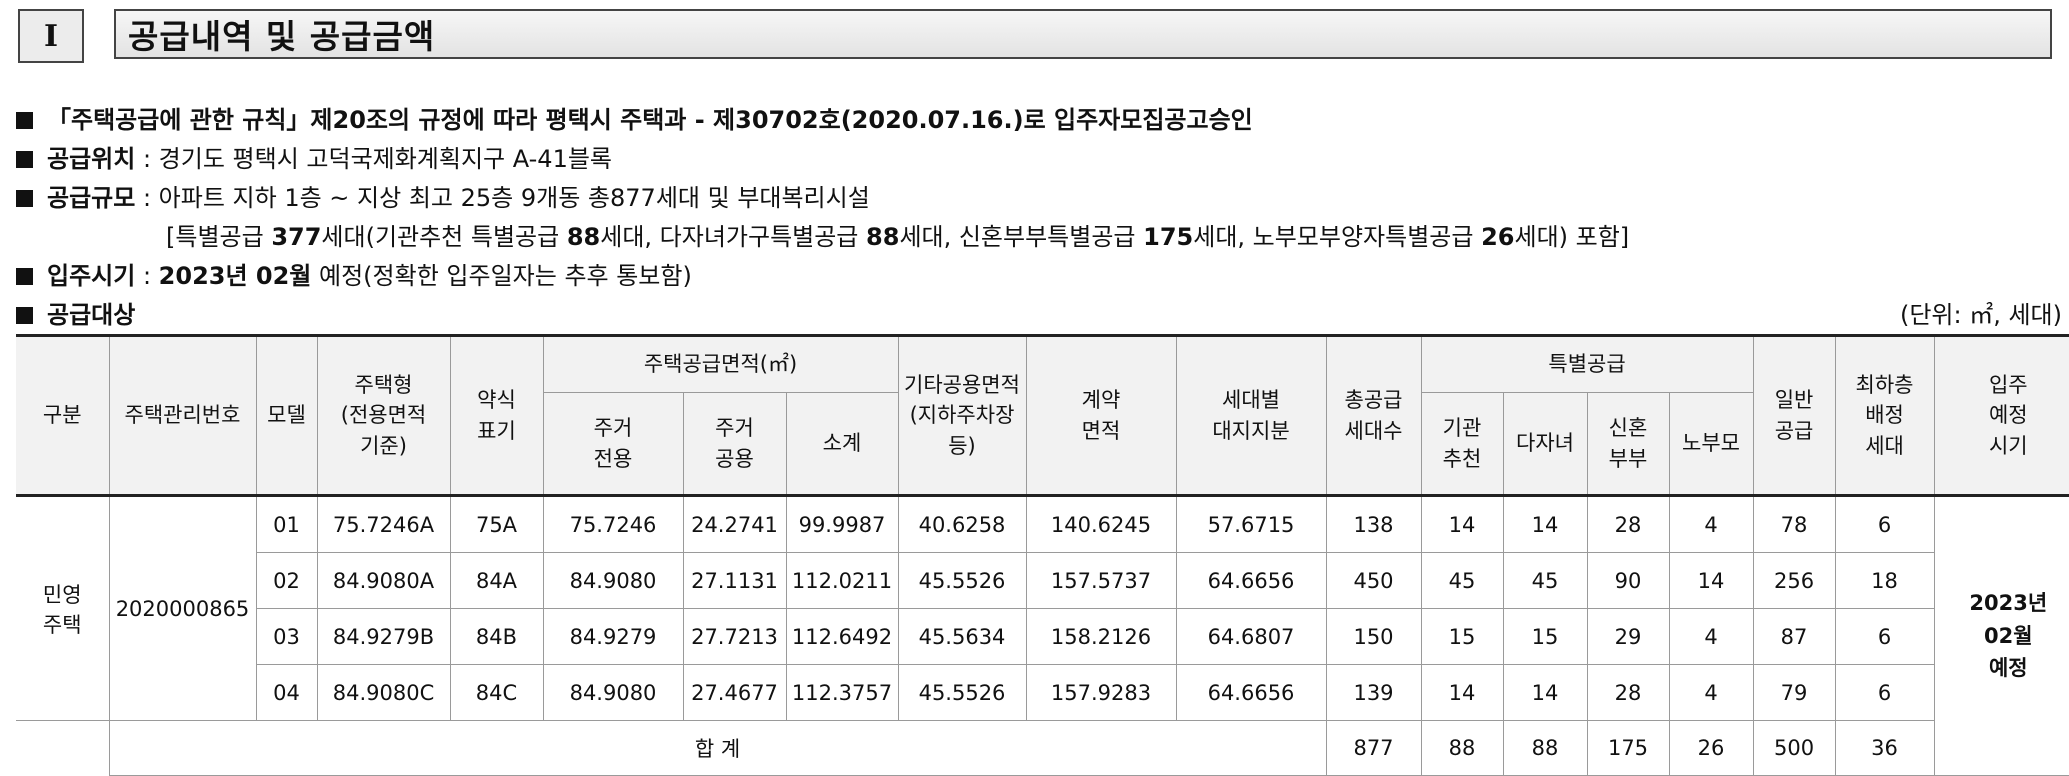 Image resolution: width=2069 pixels, height=776 pixels. I want to click on cell-total: 450, so click(1373, 580).